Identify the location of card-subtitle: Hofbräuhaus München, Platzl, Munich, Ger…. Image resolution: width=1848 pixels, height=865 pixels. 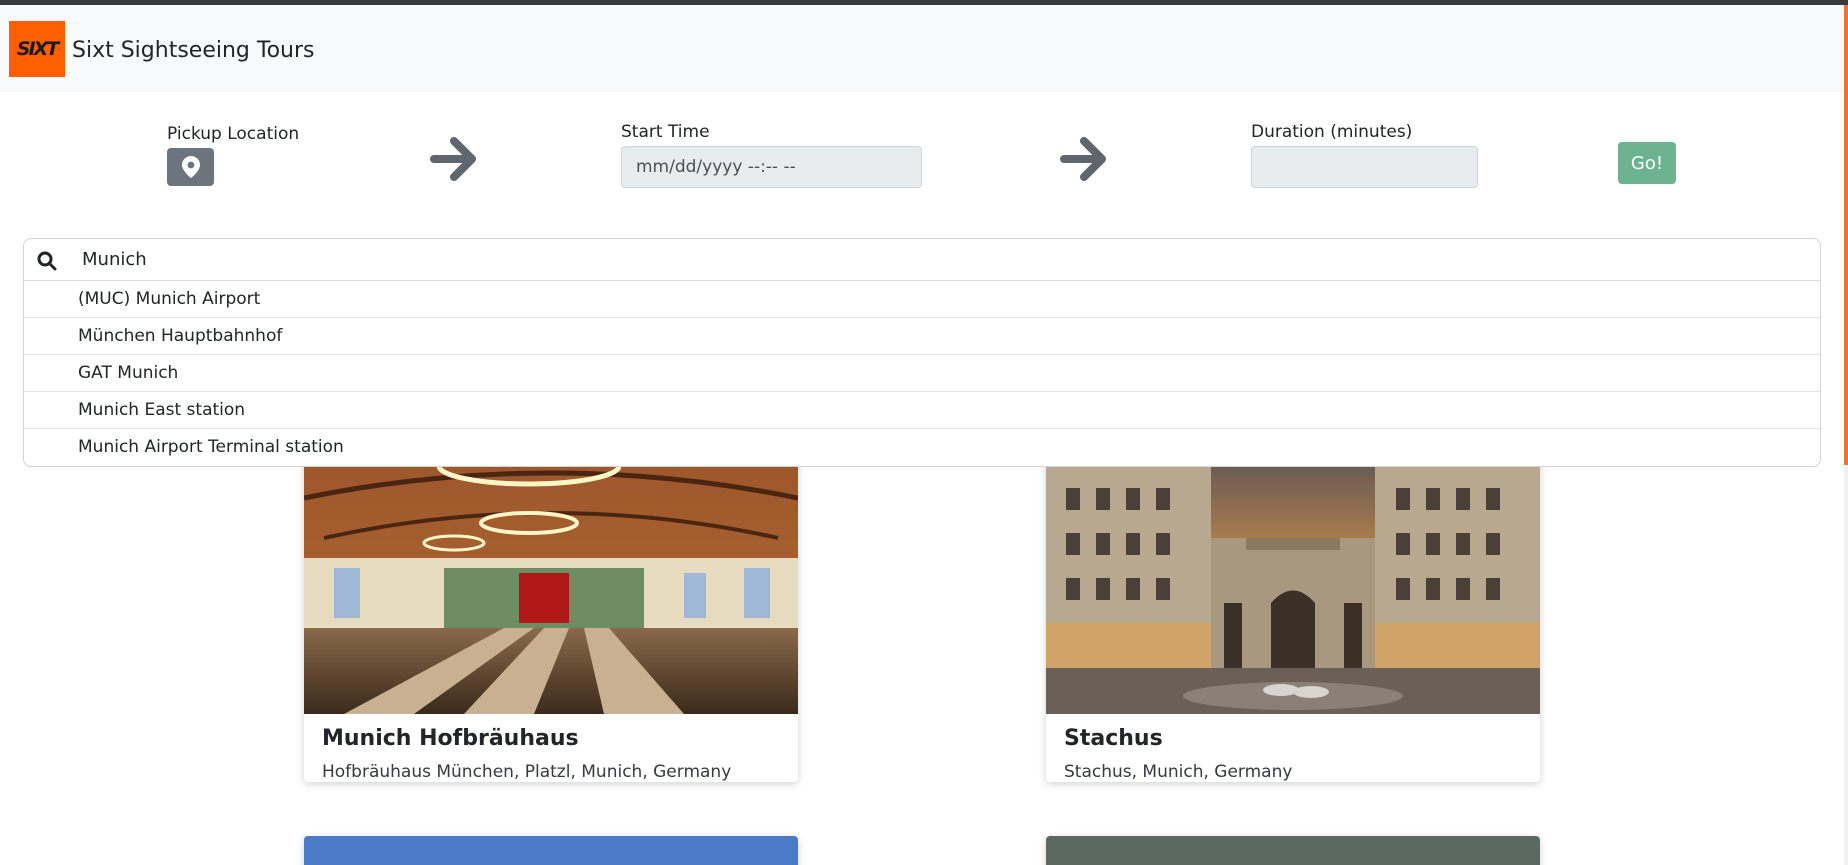
(527, 772).